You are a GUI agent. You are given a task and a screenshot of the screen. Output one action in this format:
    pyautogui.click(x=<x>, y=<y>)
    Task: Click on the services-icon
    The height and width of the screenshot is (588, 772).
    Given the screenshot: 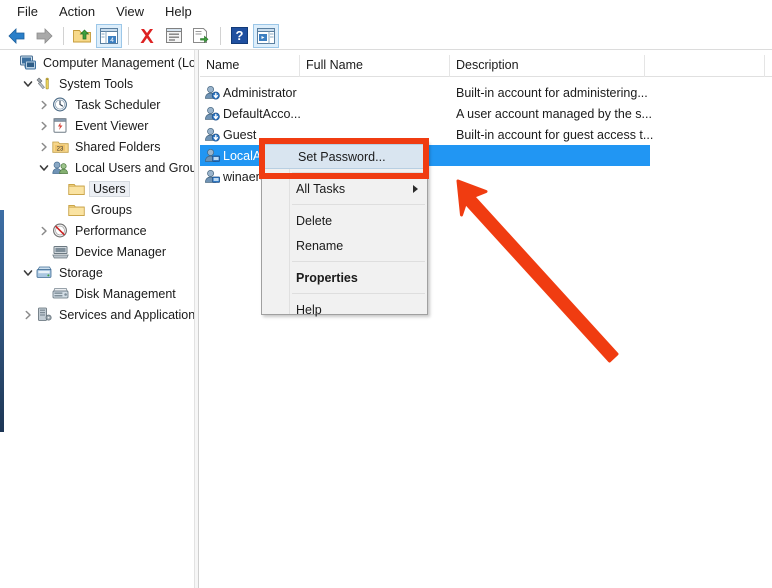 What is the action you would take?
    pyautogui.click(x=44, y=315)
    